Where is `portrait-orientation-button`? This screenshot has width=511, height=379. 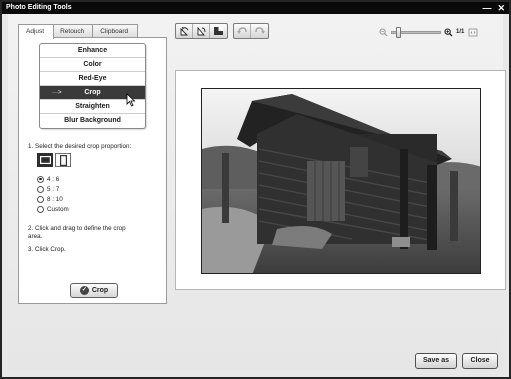 portrait-orientation-button is located at coordinates (63, 160).